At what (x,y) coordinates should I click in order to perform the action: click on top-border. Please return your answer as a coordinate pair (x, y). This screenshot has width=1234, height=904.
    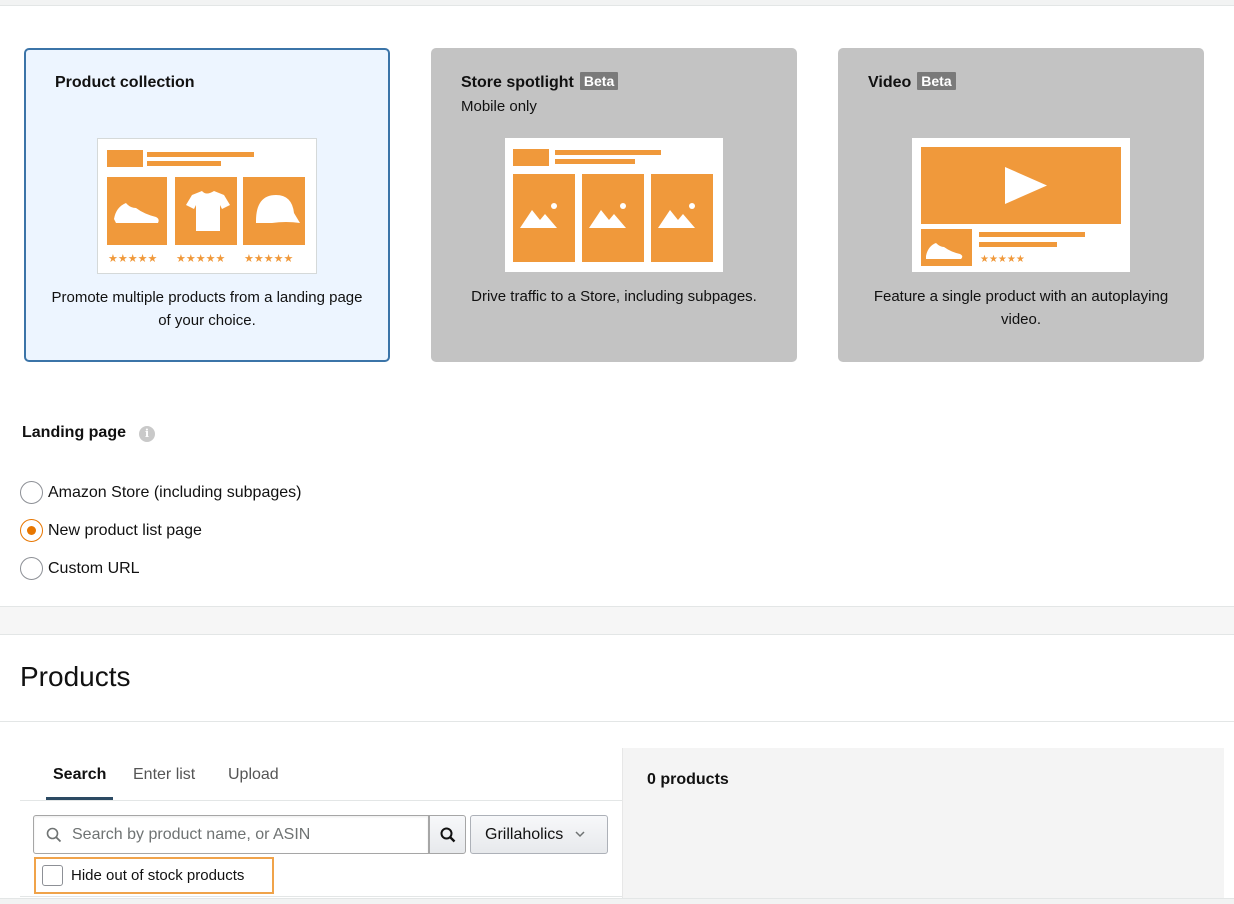
    Looking at the image, I should click on (617, 3).